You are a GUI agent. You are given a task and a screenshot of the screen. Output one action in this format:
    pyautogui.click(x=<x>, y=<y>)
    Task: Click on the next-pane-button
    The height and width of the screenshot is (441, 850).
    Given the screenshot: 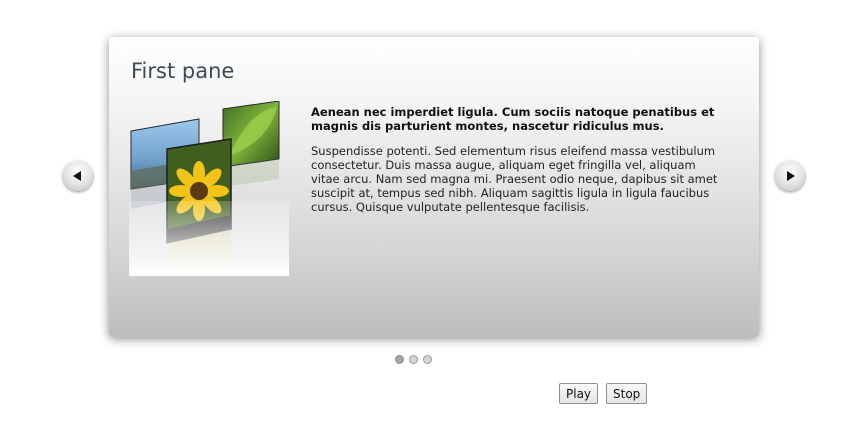 What is the action you would take?
    pyautogui.click(x=790, y=176)
    